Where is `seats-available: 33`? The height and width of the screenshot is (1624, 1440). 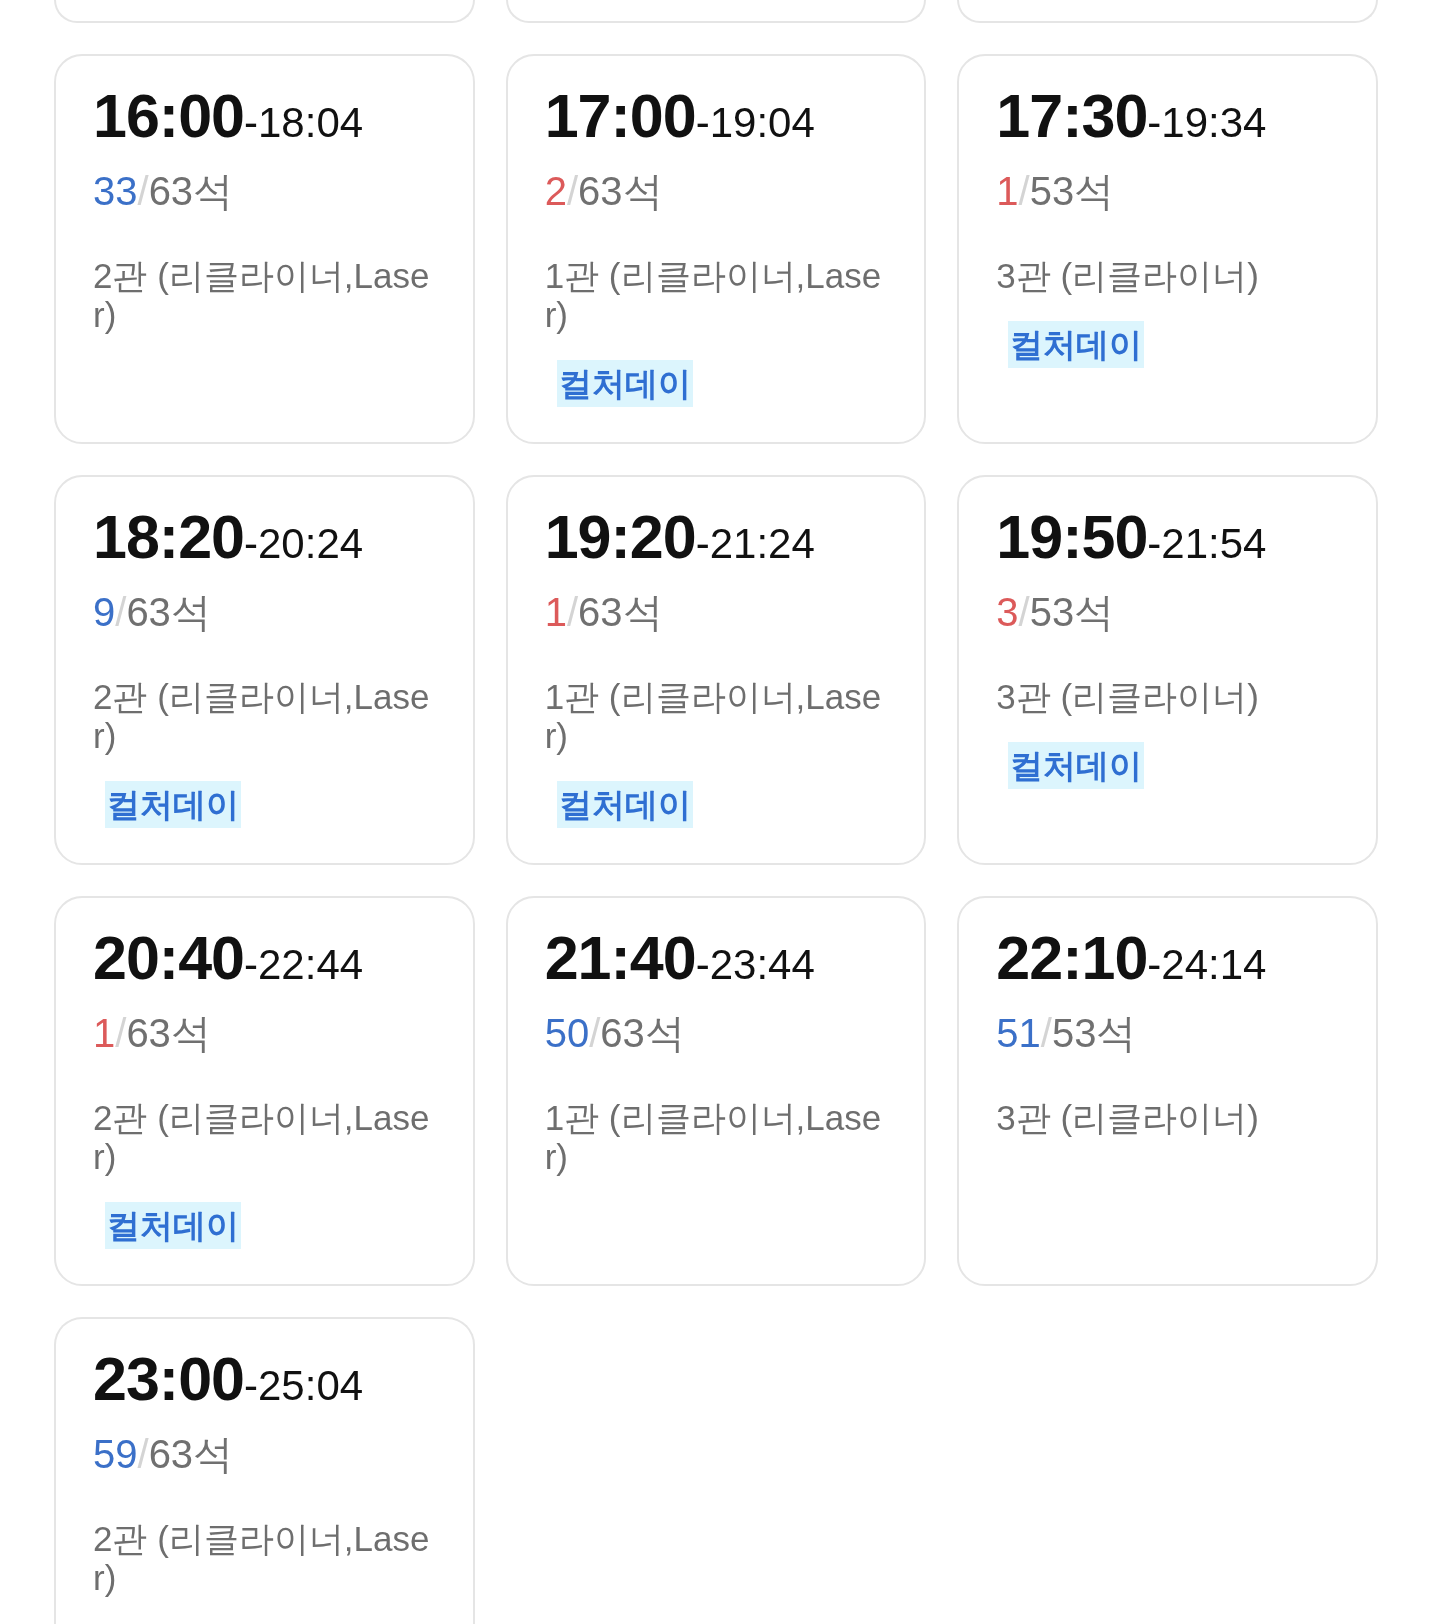 seats-available: 33 is located at coordinates (115, 191).